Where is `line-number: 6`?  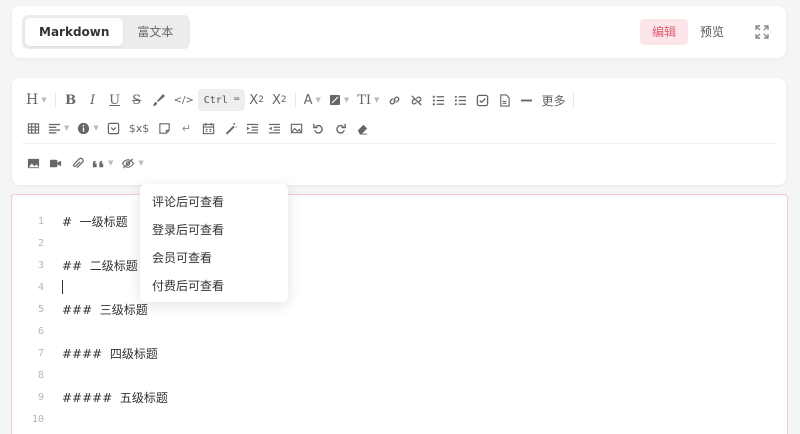
line-number: 6 is located at coordinates (40, 331).